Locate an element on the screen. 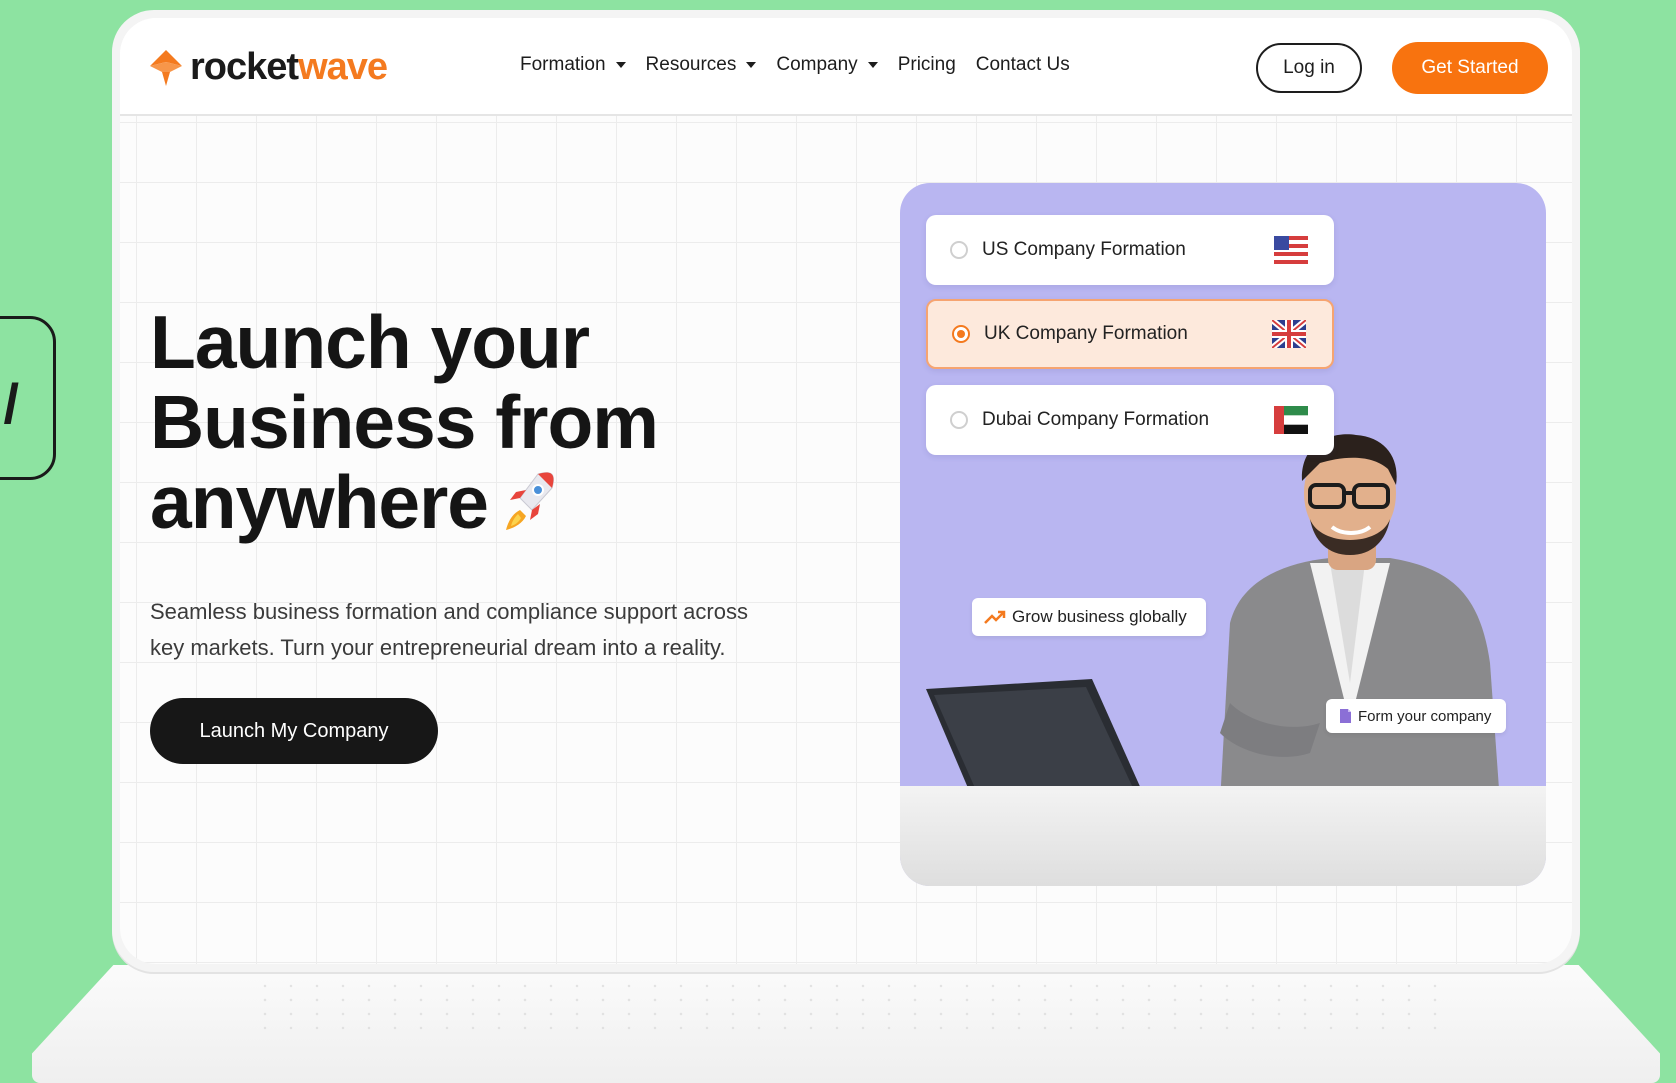 Image resolution: width=1676 pixels, height=1083 pixels. option-label: US Company Formation is located at coordinates (1084, 249).